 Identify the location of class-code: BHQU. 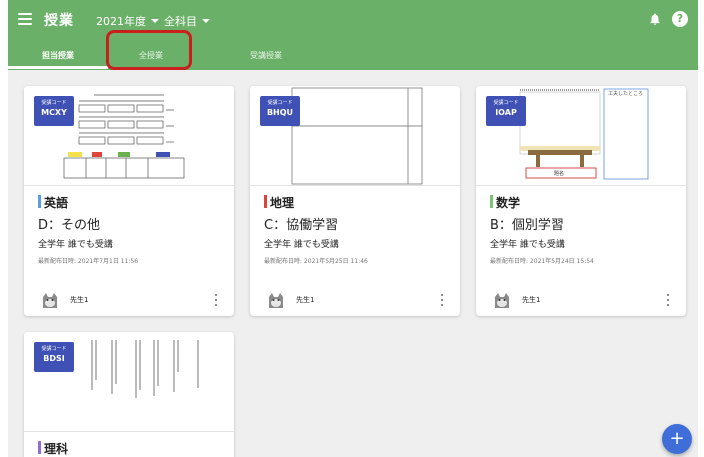
(280, 112).